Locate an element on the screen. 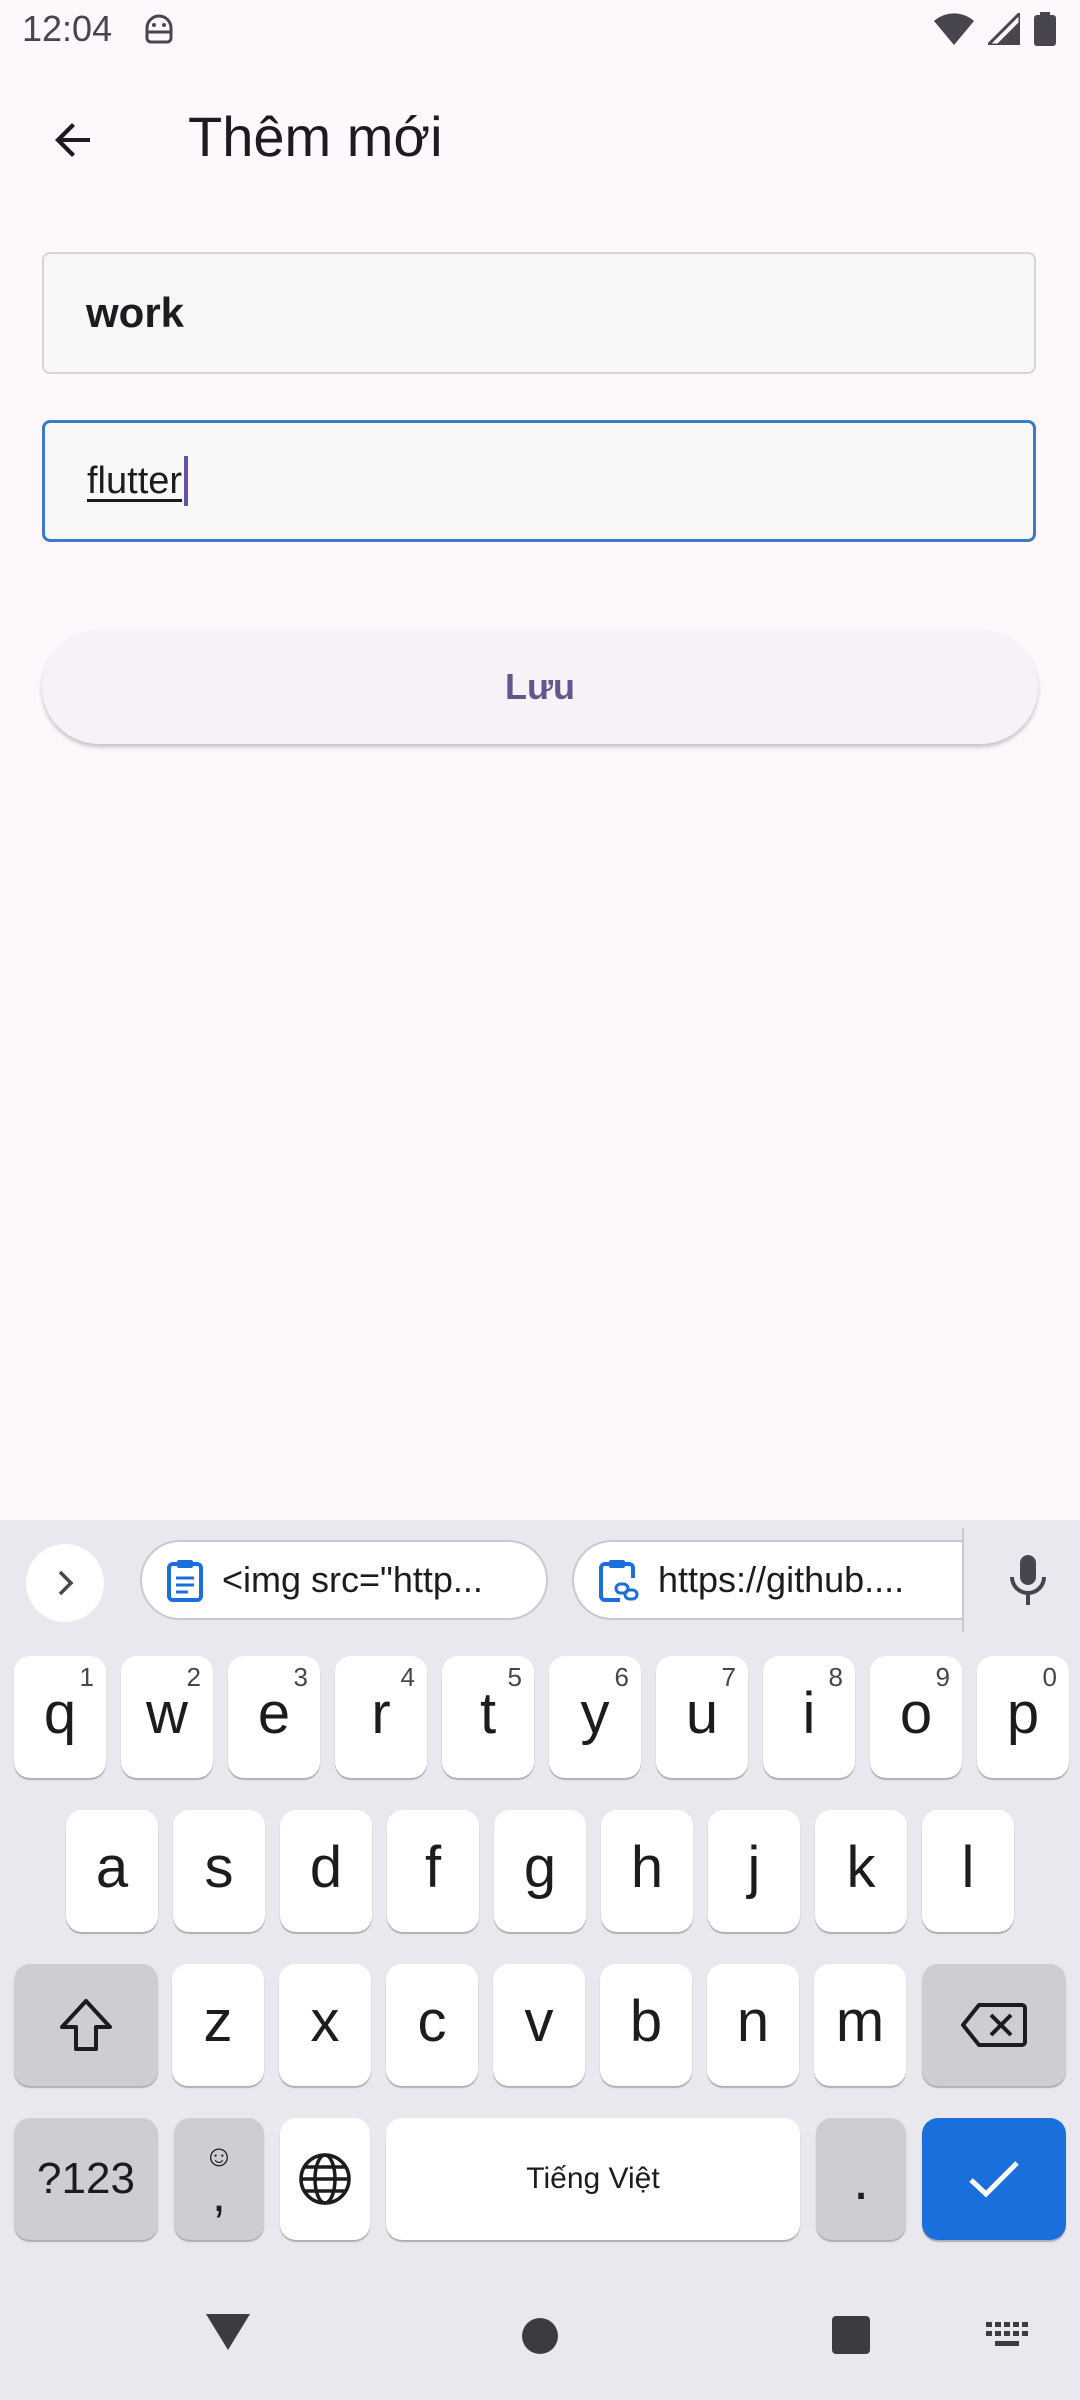  key-o: o9 is located at coordinates (916, 1717).